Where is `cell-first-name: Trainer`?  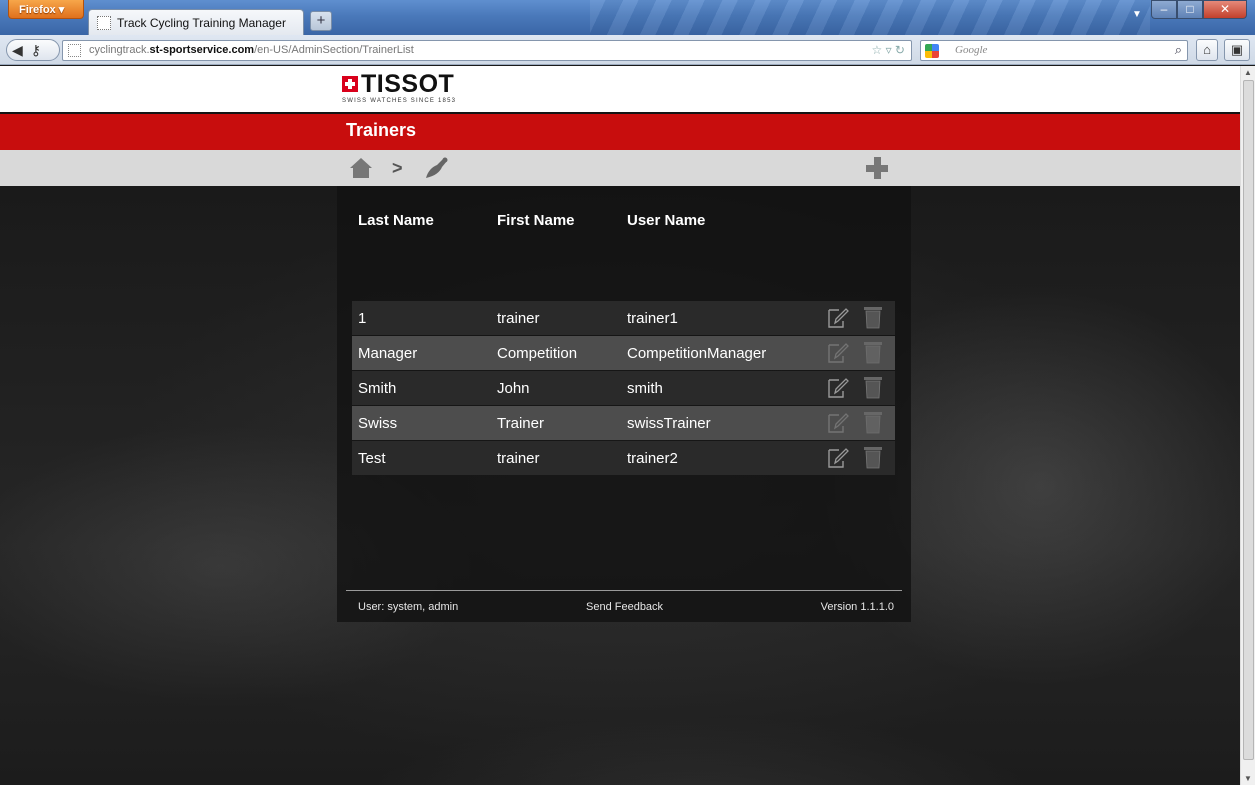
cell-first-name: Trainer is located at coordinates (520, 423).